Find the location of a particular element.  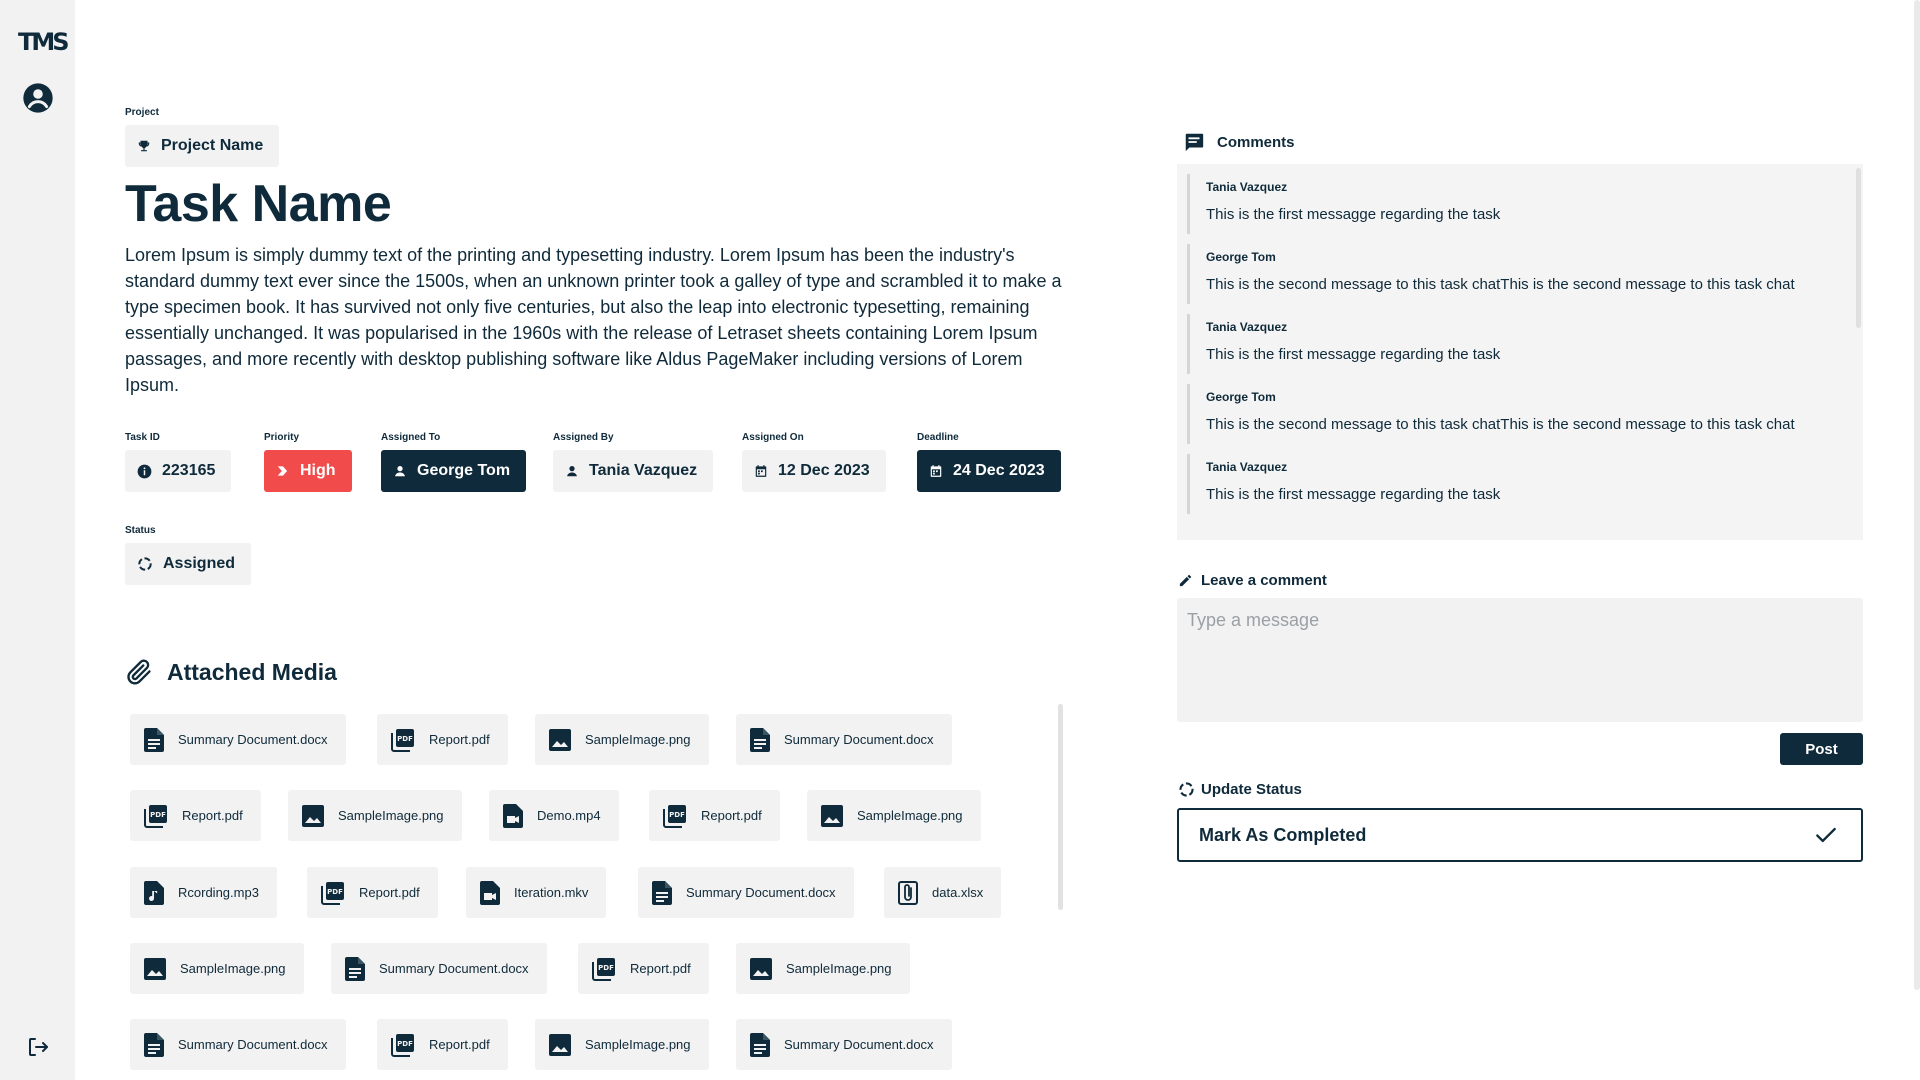

assigned-on-value: 12 Dec 2023 is located at coordinates (824, 470).